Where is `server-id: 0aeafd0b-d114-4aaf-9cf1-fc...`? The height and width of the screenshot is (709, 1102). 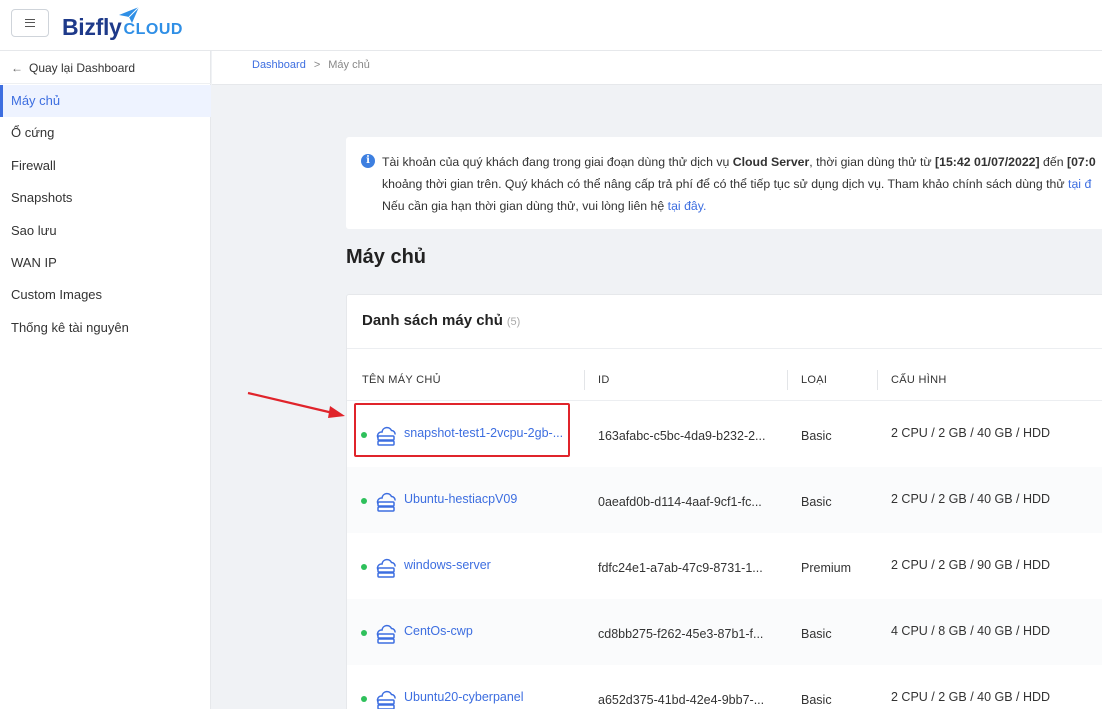
server-id: 0aeafd0b-d114-4aaf-9cf1-fc... is located at coordinates (680, 502).